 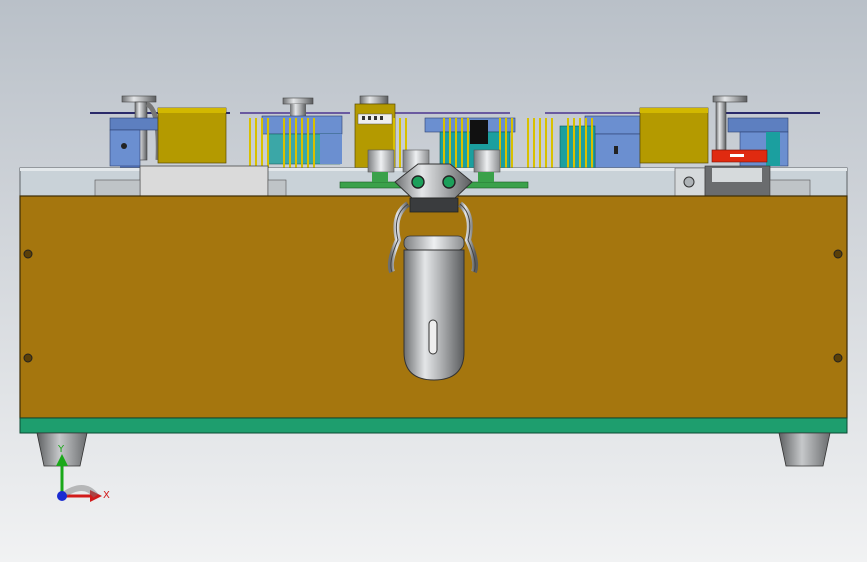 I want to click on mid-right-actuator, so click(x=600, y=142).